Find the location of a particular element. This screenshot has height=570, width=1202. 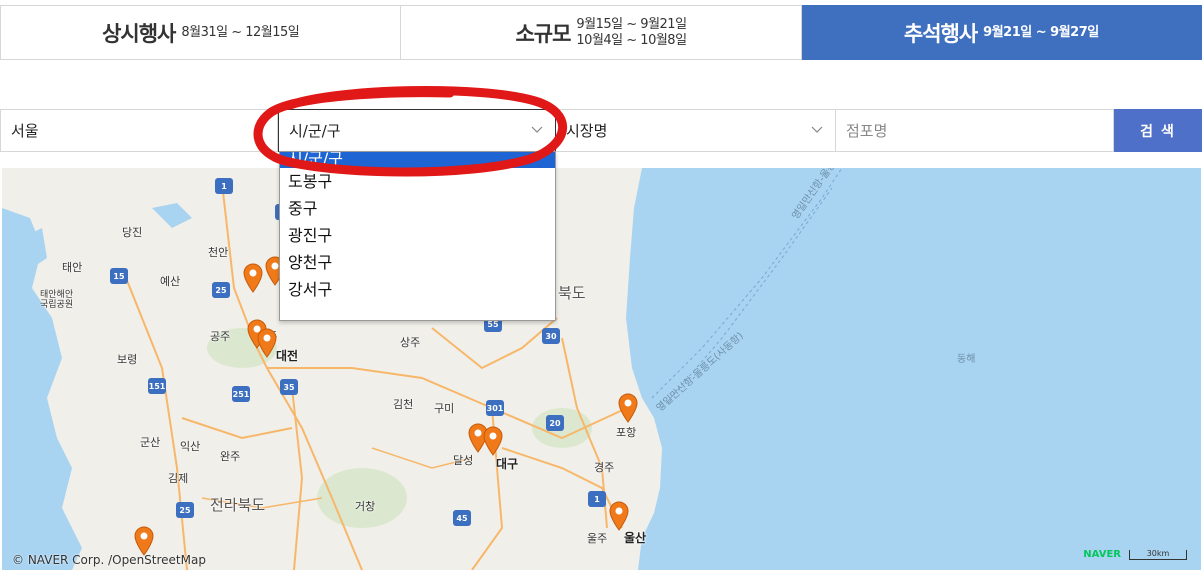

city-label: 김제 is located at coordinates (178, 478).